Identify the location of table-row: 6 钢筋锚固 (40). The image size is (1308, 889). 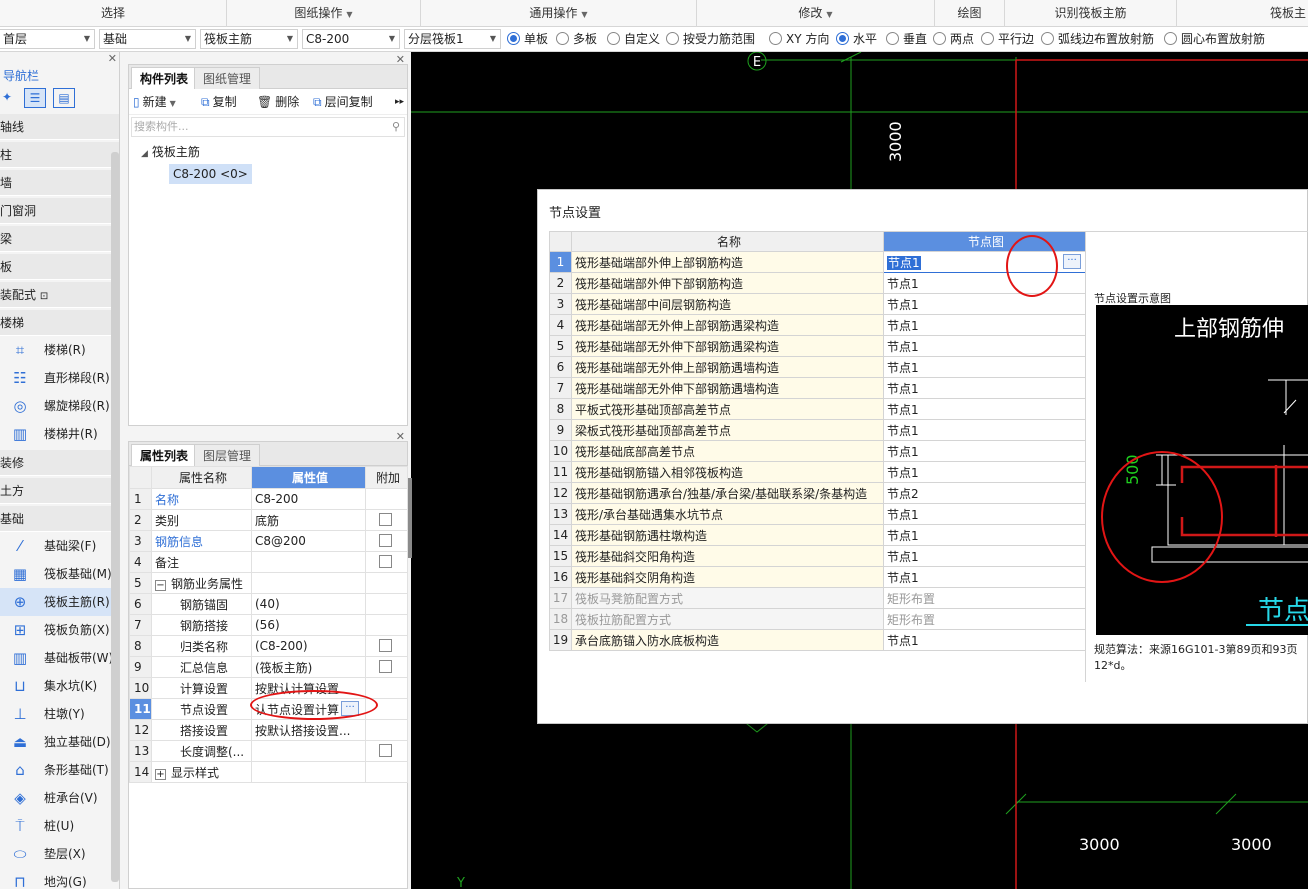
(268, 604).